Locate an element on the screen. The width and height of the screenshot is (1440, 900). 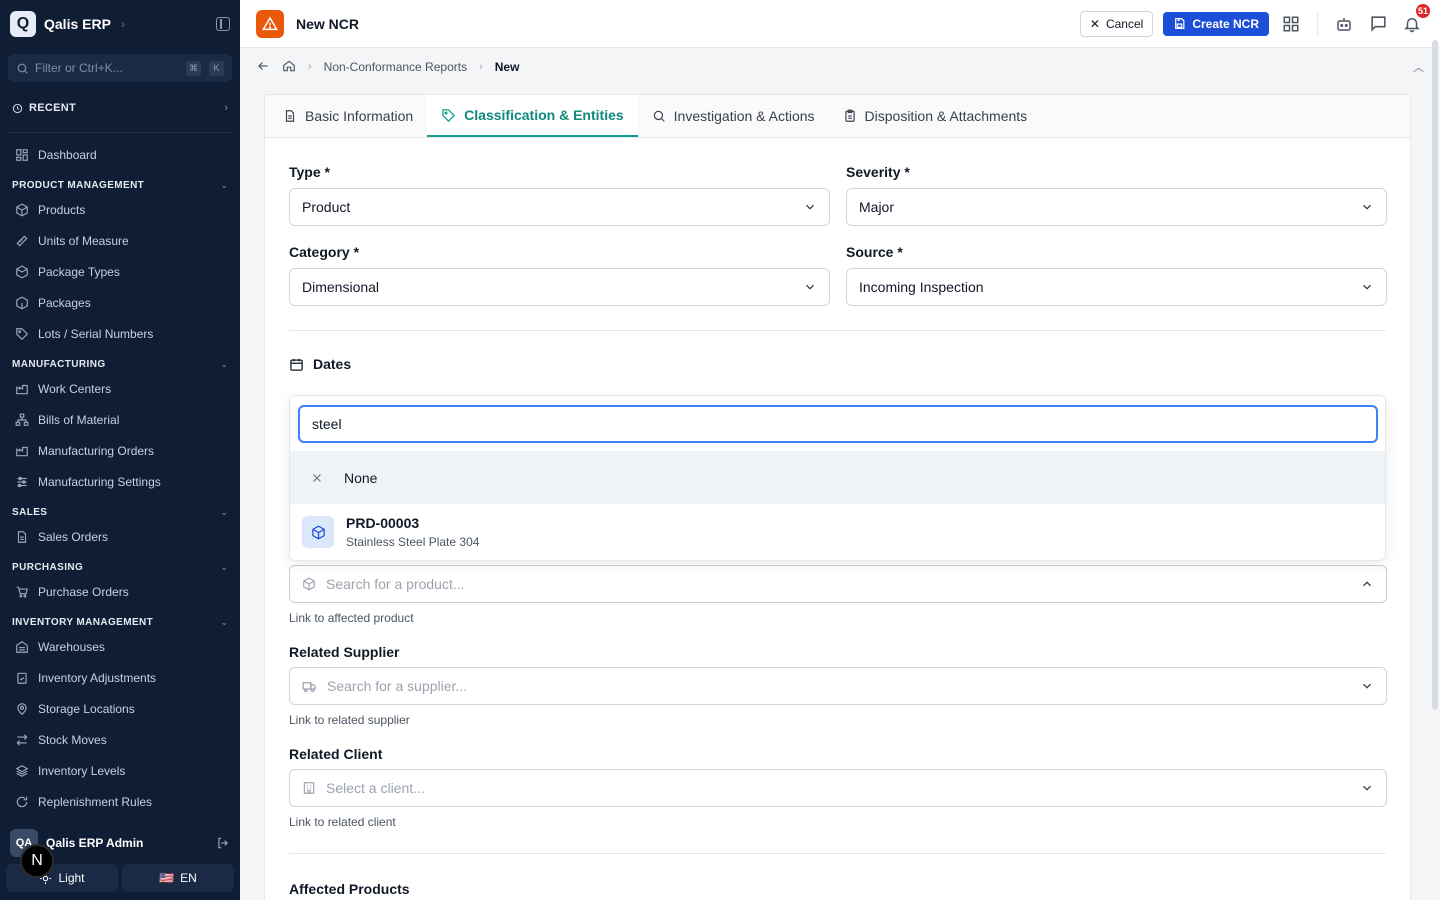
language-button: 🇺🇸 EN is located at coordinates (178, 878).